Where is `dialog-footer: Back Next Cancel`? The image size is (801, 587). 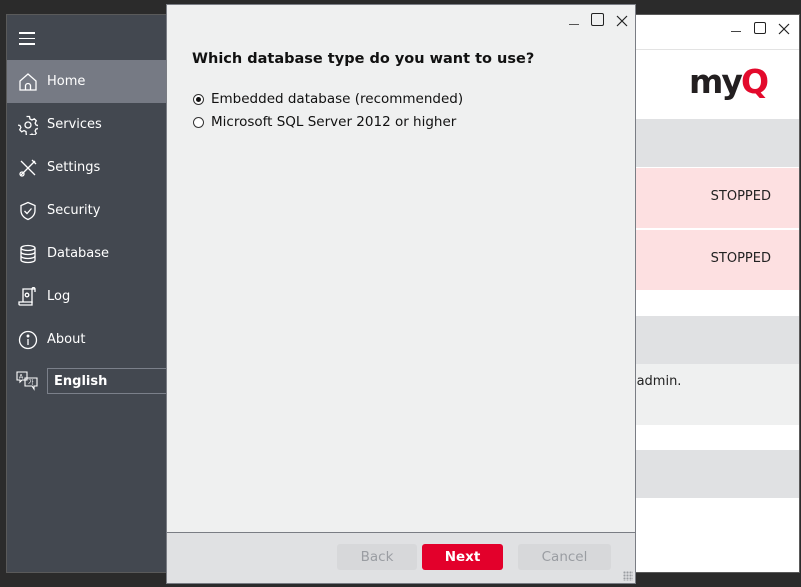
dialog-footer: Back Next Cancel is located at coordinates (401, 557).